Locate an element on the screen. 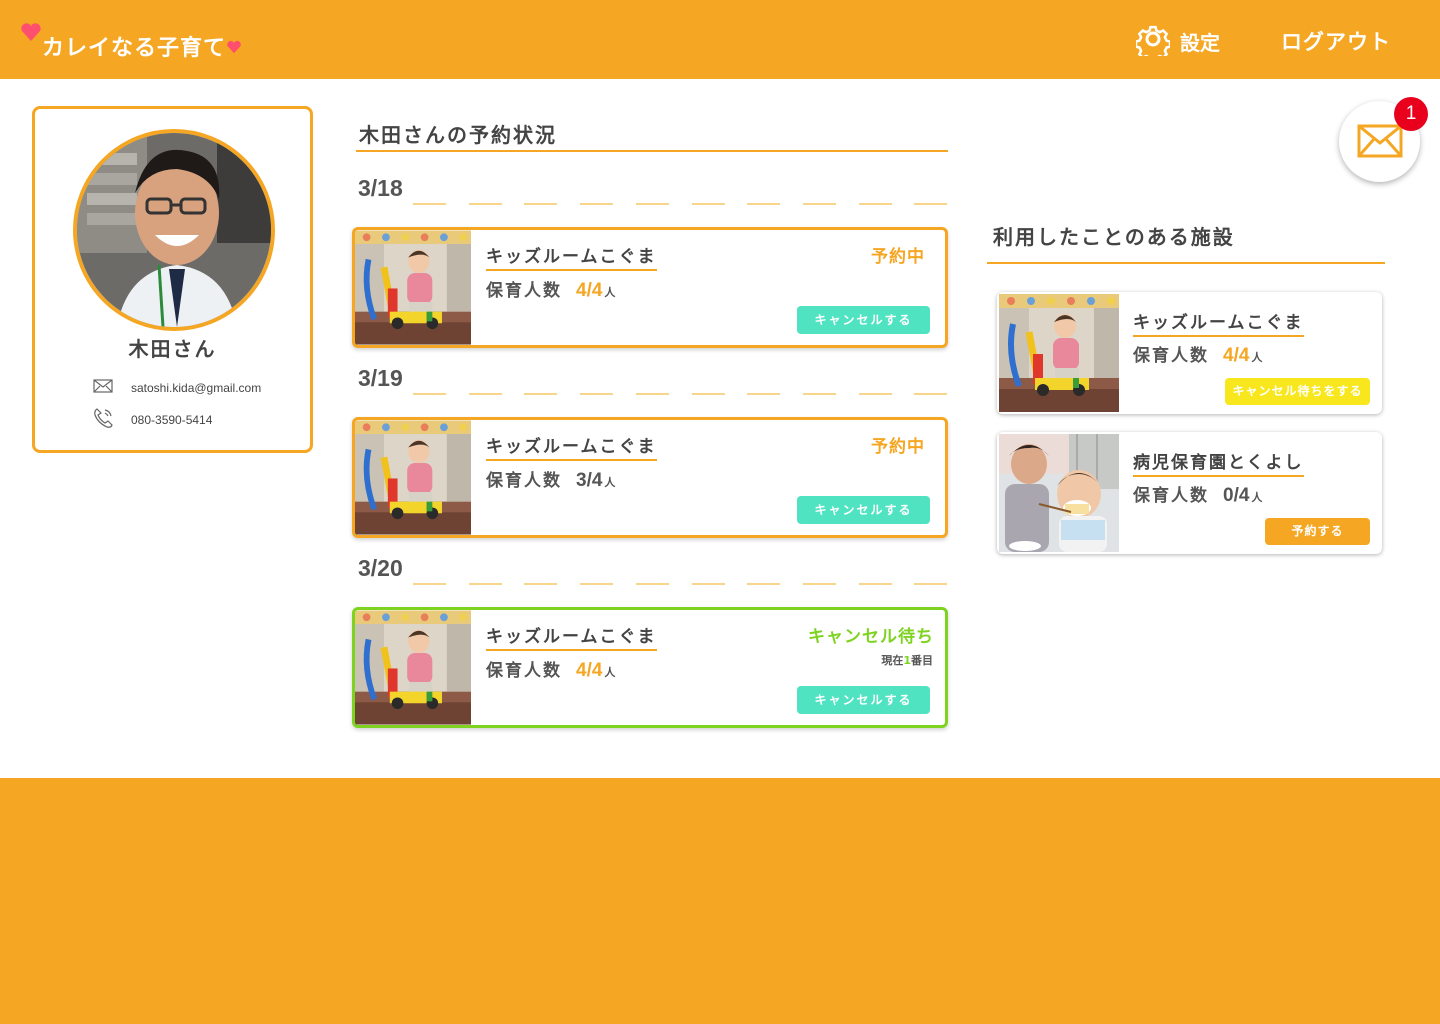 This screenshot has width=1440, height=1024. waitlist-button: キャンセル待ちをする is located at coordinates (1297, 391).